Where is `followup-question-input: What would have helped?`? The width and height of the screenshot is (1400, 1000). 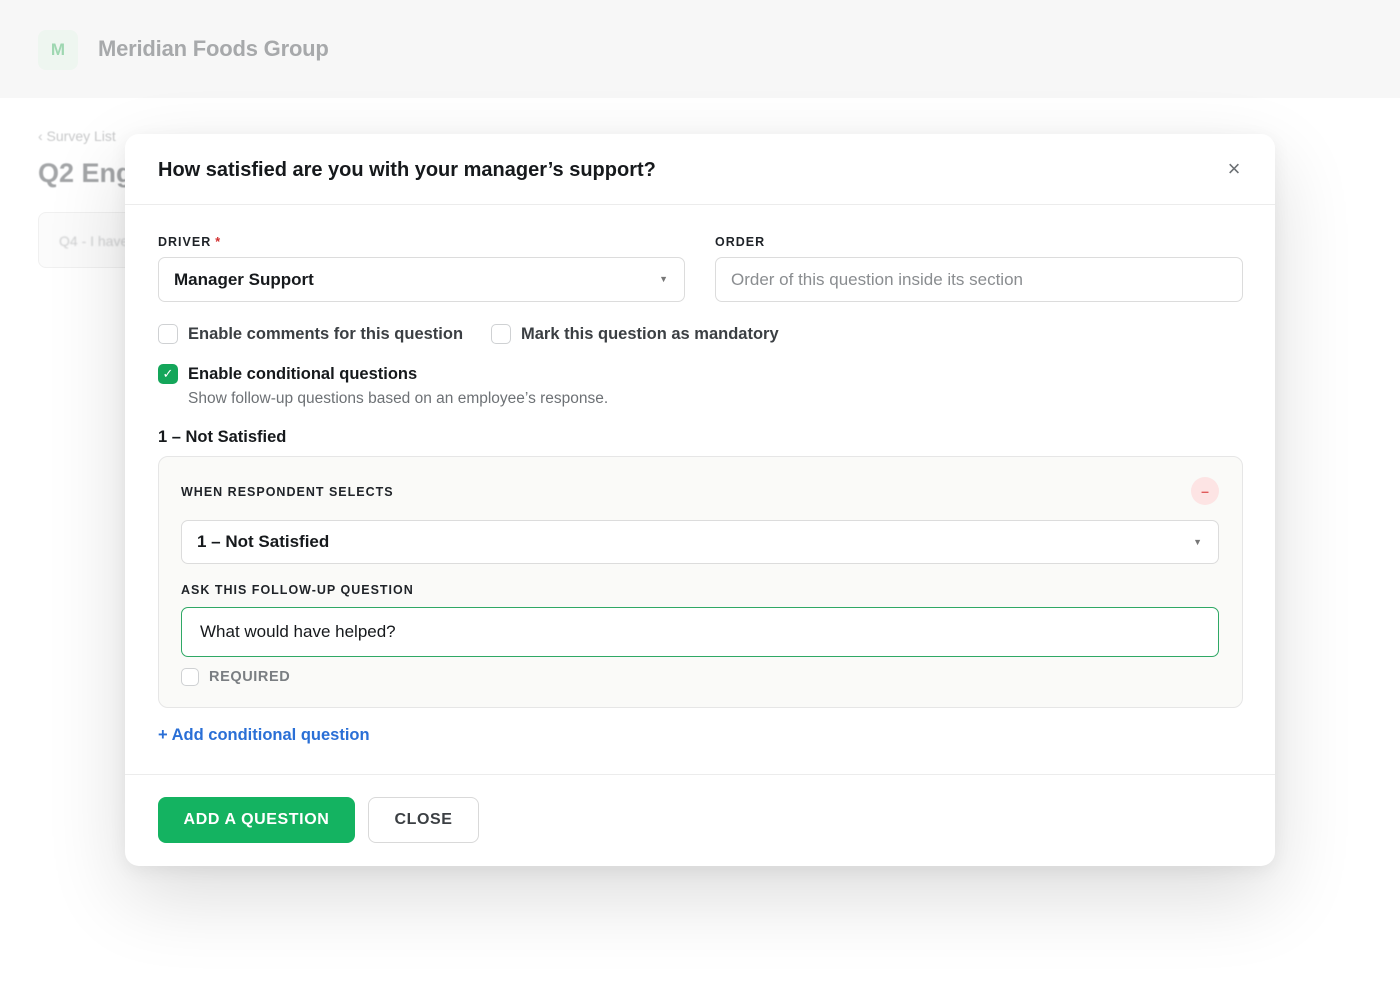
followup-question-input: What would have helped? is located at coordinates (700, 632).